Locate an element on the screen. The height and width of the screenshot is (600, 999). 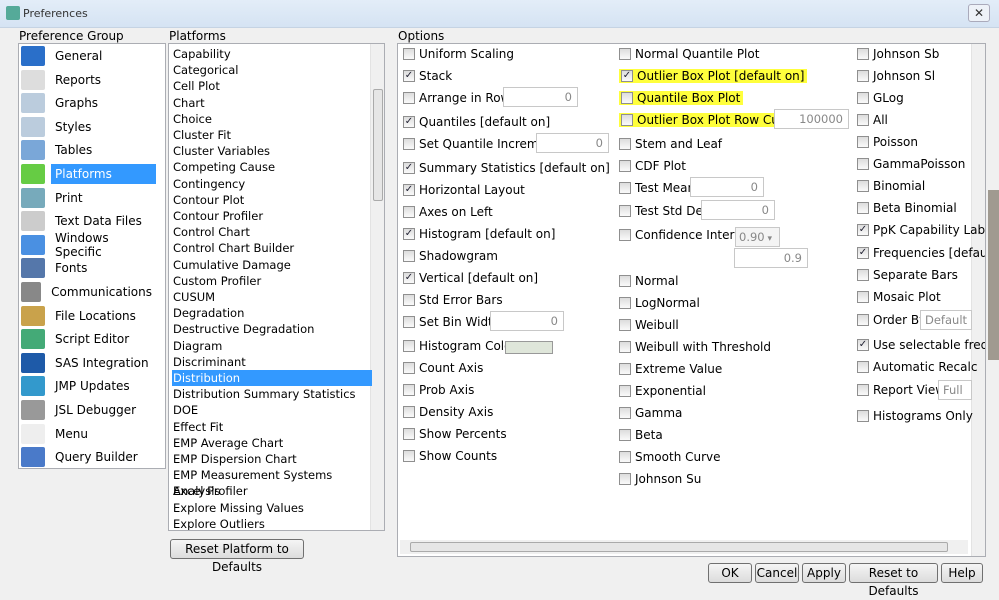
option-poisson: Poisson is located at coordinates (887, 142).